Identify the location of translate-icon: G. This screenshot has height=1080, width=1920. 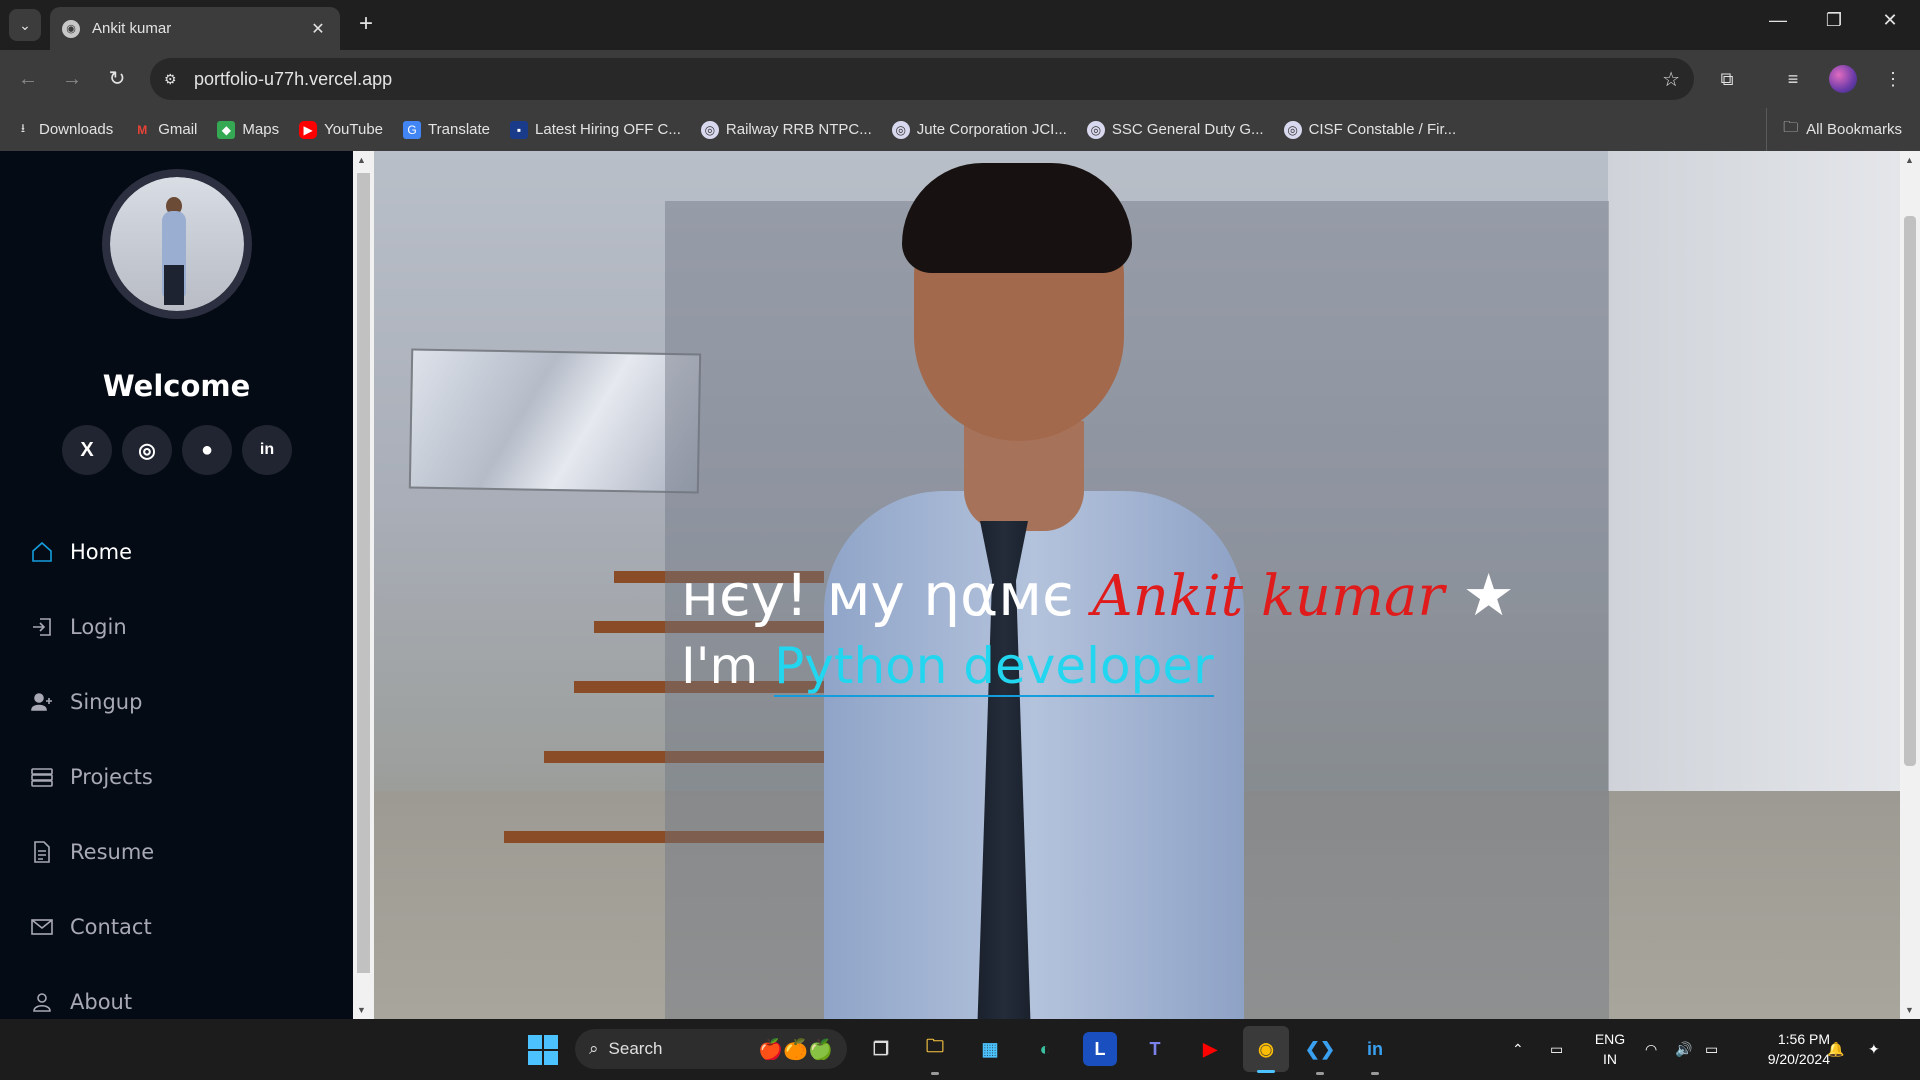
(412, 129).